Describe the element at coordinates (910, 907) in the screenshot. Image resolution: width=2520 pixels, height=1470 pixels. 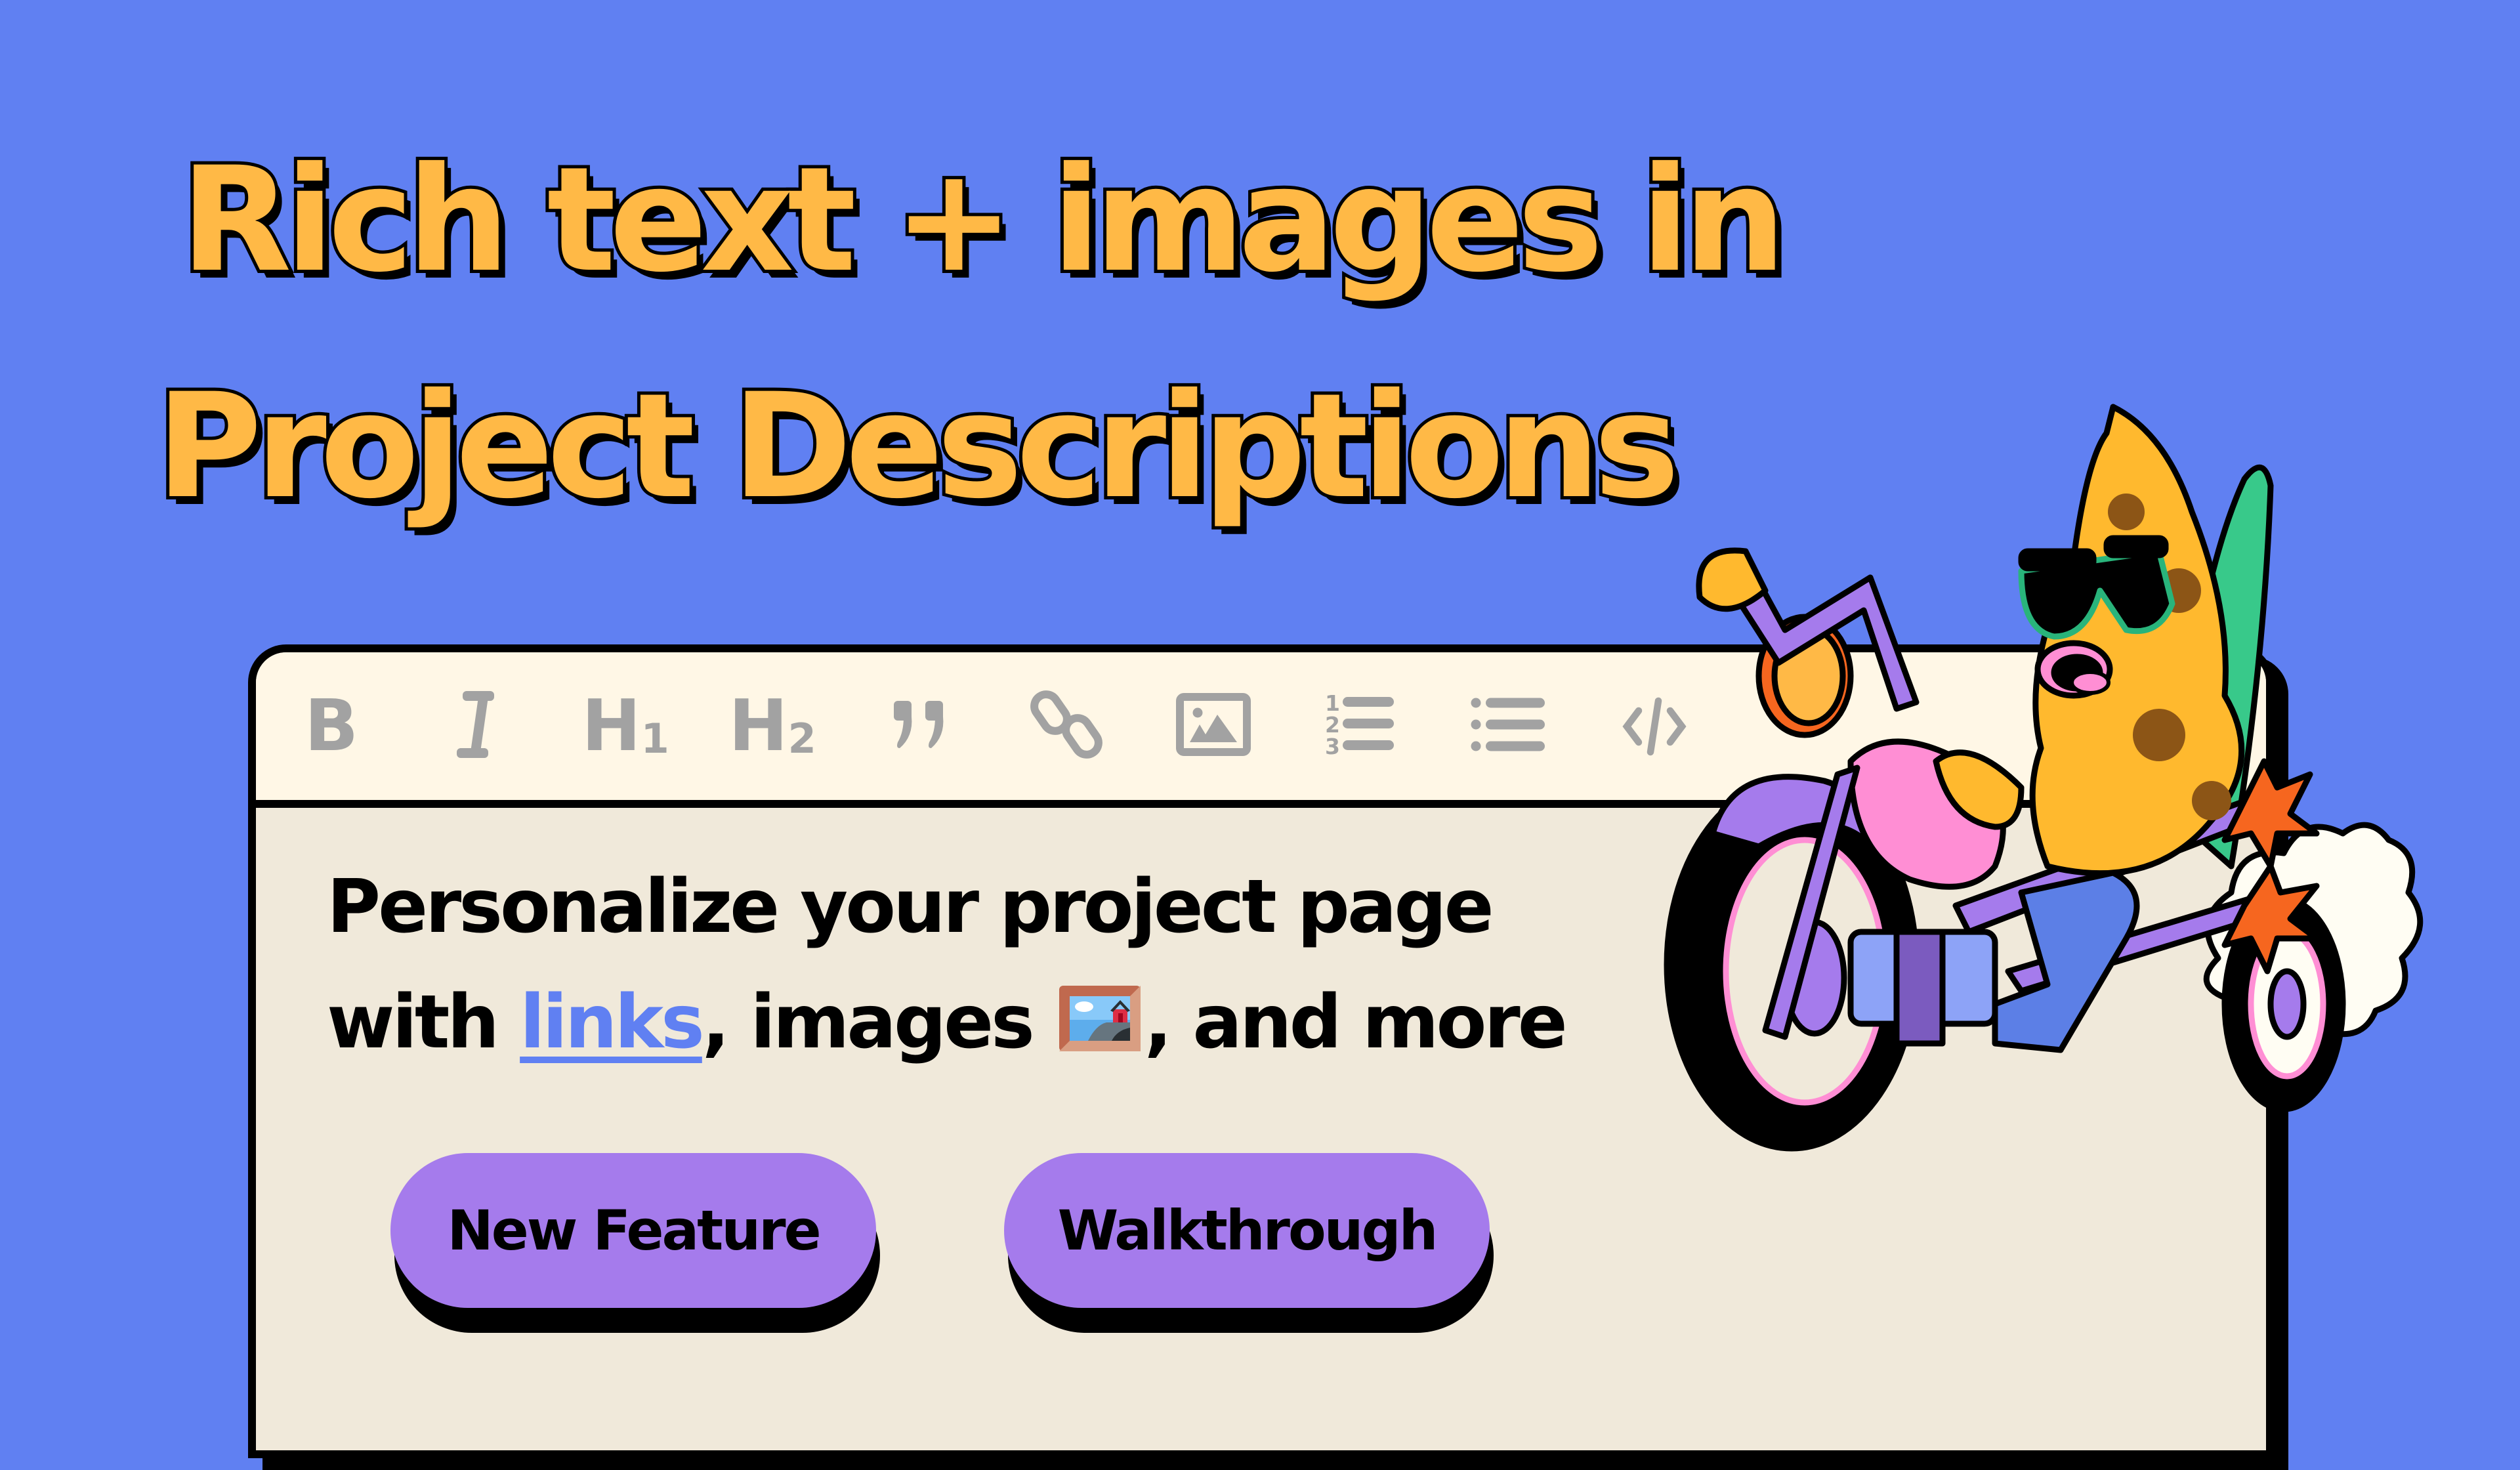
I see `content-line-1: Personalize your project page` at that location.